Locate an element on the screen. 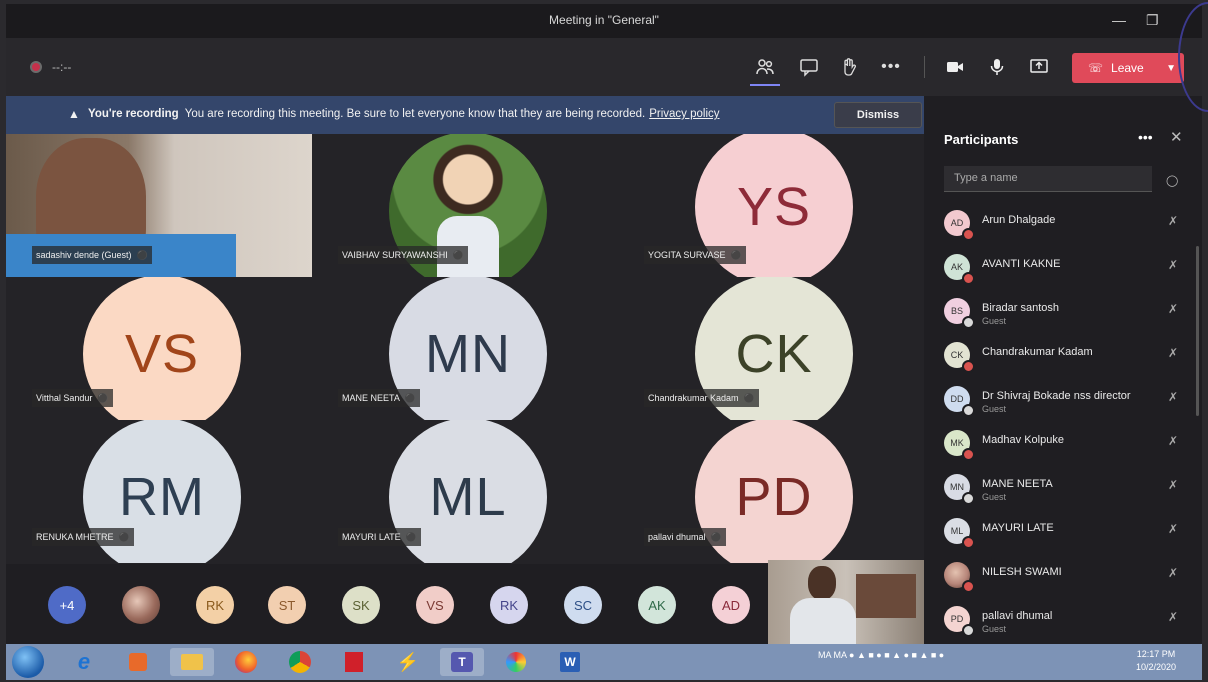 This screenshot has width=1208, height=682. video-tile: YS YOGITA SURVASE ⚫ is located at coordinates (771, 205).